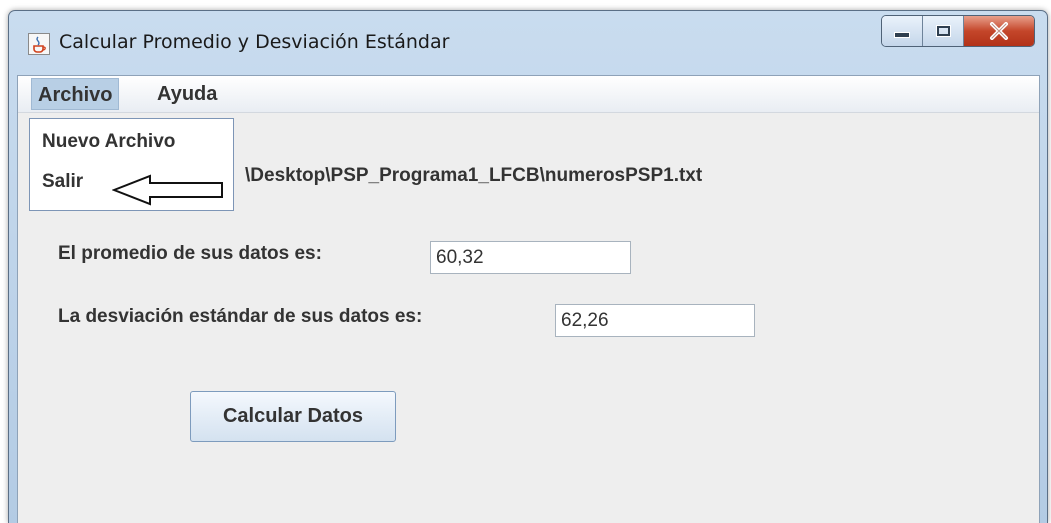 The height and width of the screenshot is (523, 1051). Describe the element at coordinates (655, 320) in the screenshot. I see `stddev-field: 62,26` at that location.